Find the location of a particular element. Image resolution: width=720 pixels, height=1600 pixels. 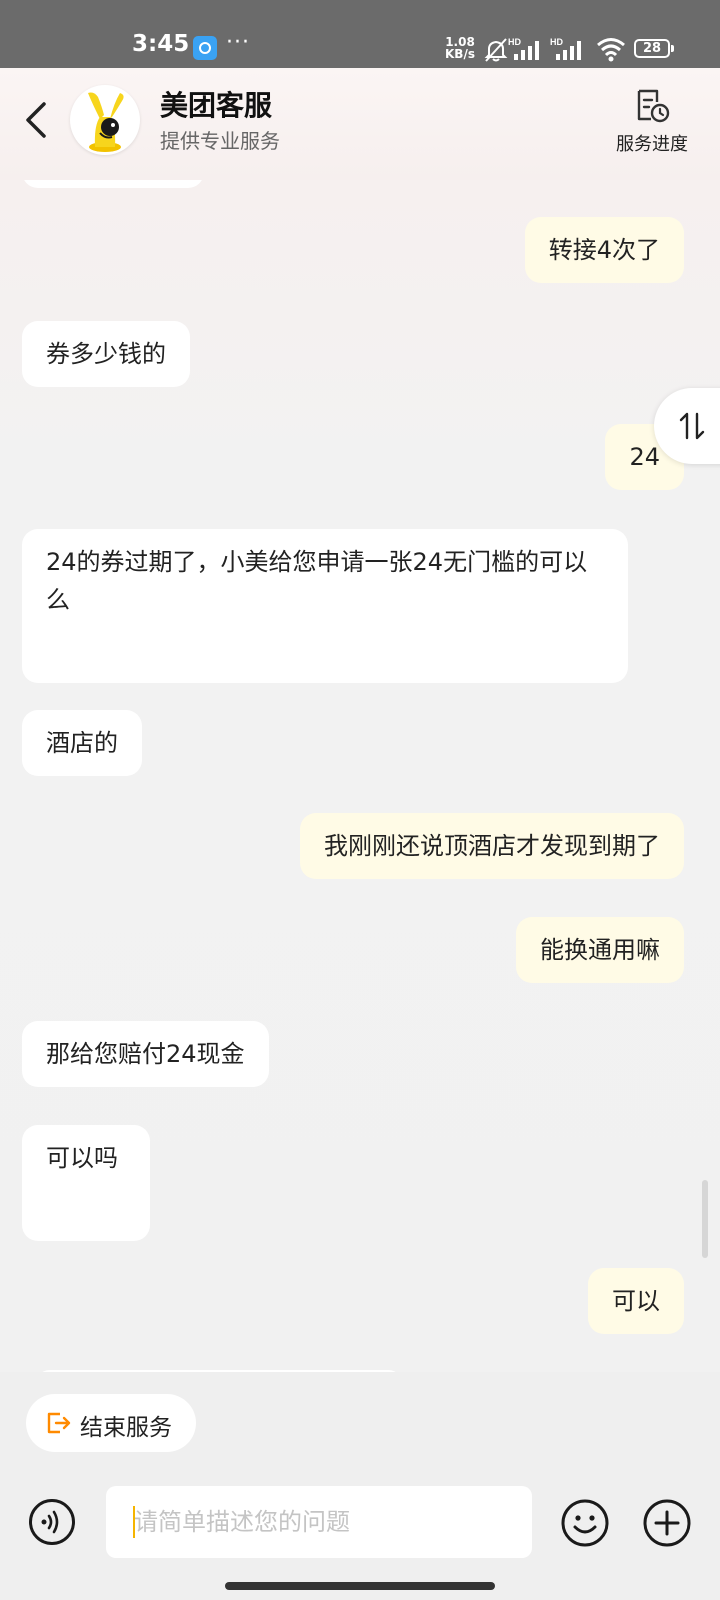

scrollbar is located at coordinates (705, 1219).